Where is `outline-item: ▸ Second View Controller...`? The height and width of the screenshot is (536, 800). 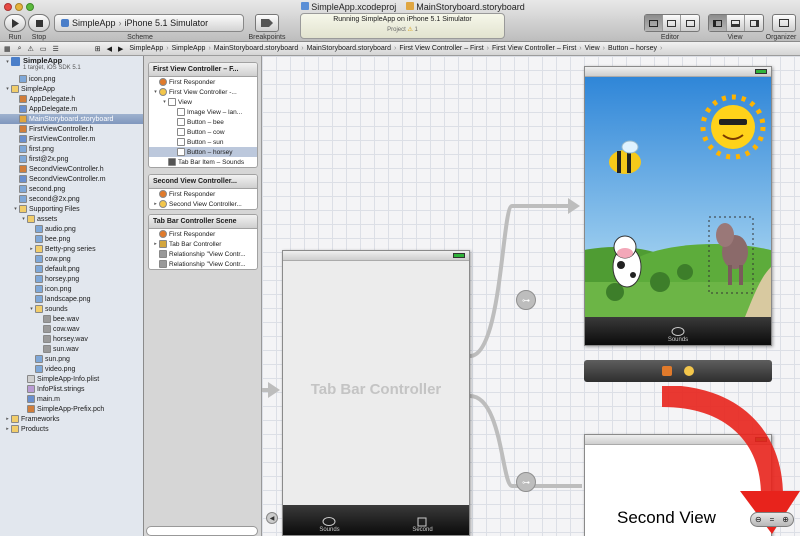
outline-item: ▸ Second View Controller... is located at coordinates (203, 204).